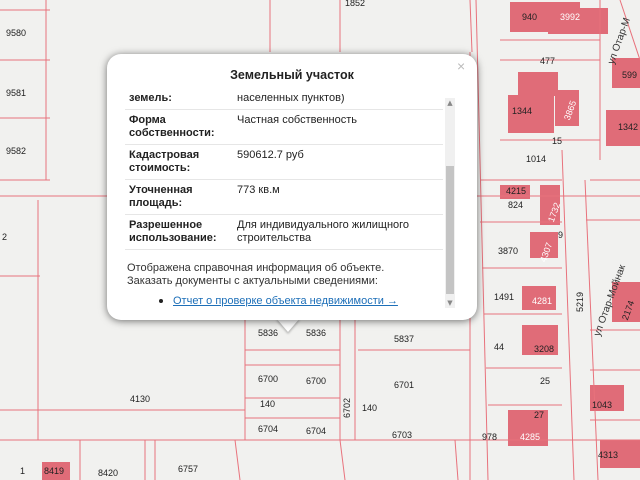 This screenshot has width=640, height=480. What do you see at coordinates (404, 385) in the screenshot?
I see `parcel-label-6701: 6701` at bounding box center [404, 385].